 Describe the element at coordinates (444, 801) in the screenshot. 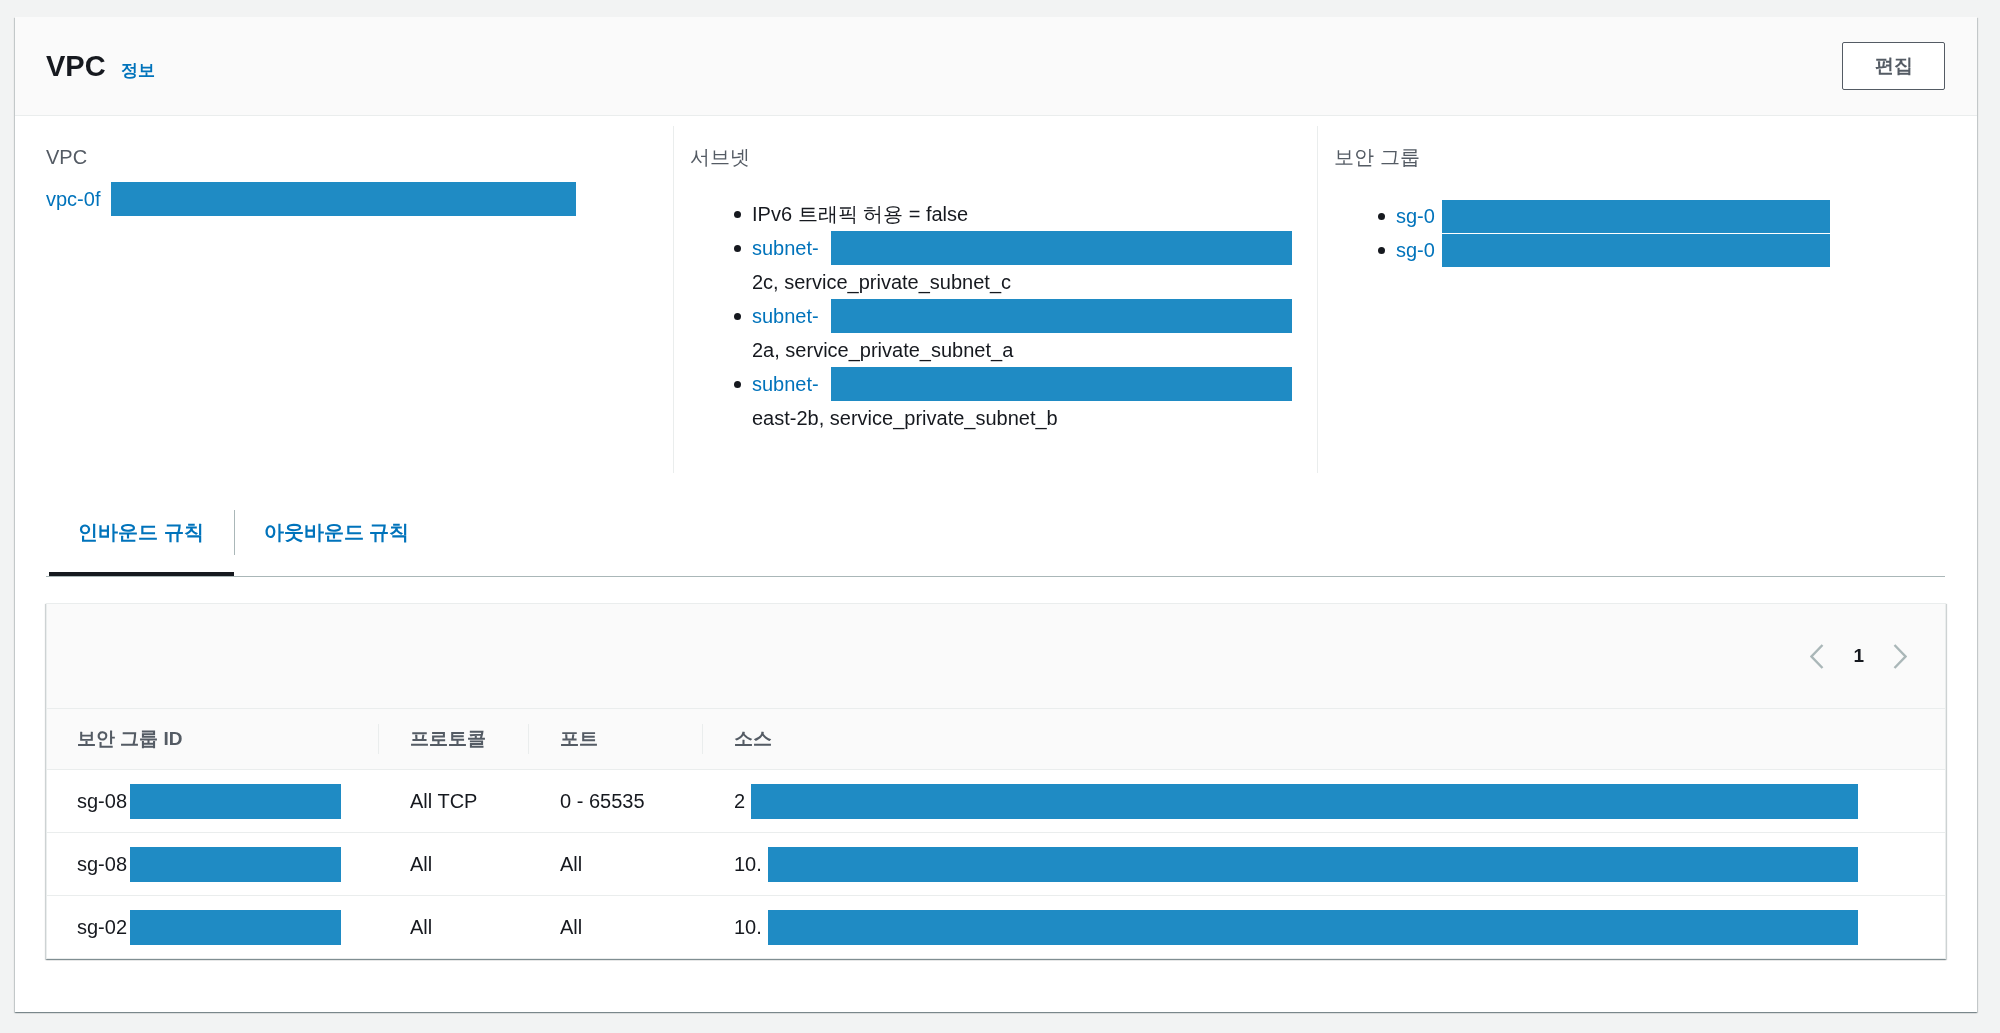

I see `table-cell: All TCP` at that location.